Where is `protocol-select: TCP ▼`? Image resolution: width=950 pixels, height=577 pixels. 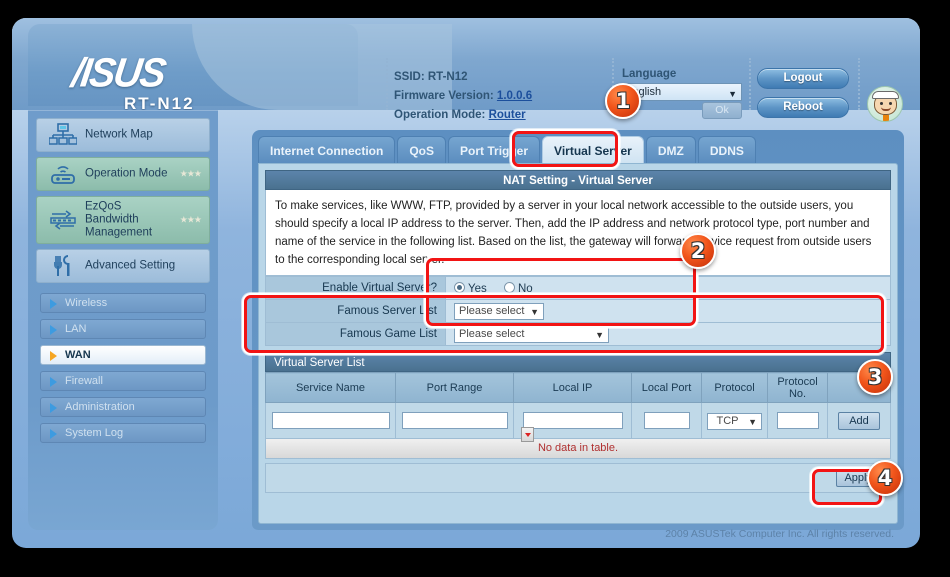 protocol-select: TCP ▼ is located at coordinates (734, 421).